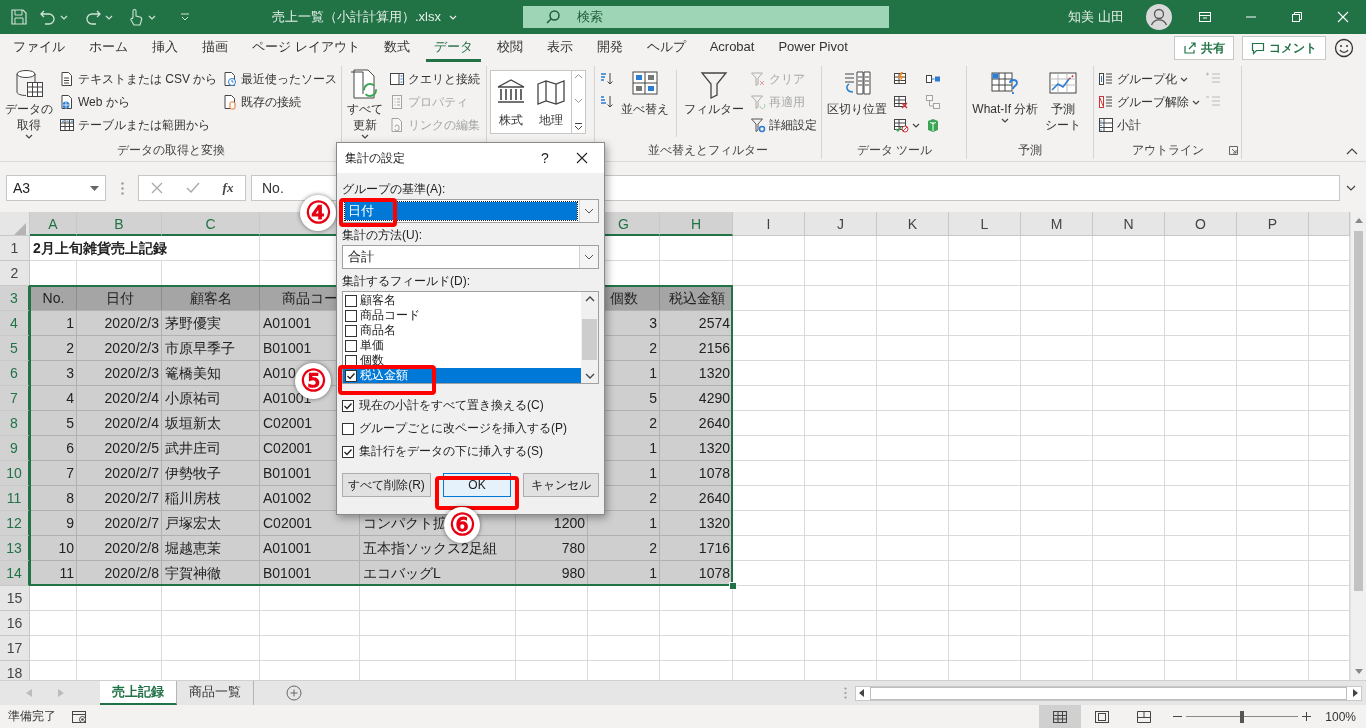  What do you see at coordinates (119, 298) in the screenshot?
I see `table-cell: 日付` at bounding box center [119, 298].